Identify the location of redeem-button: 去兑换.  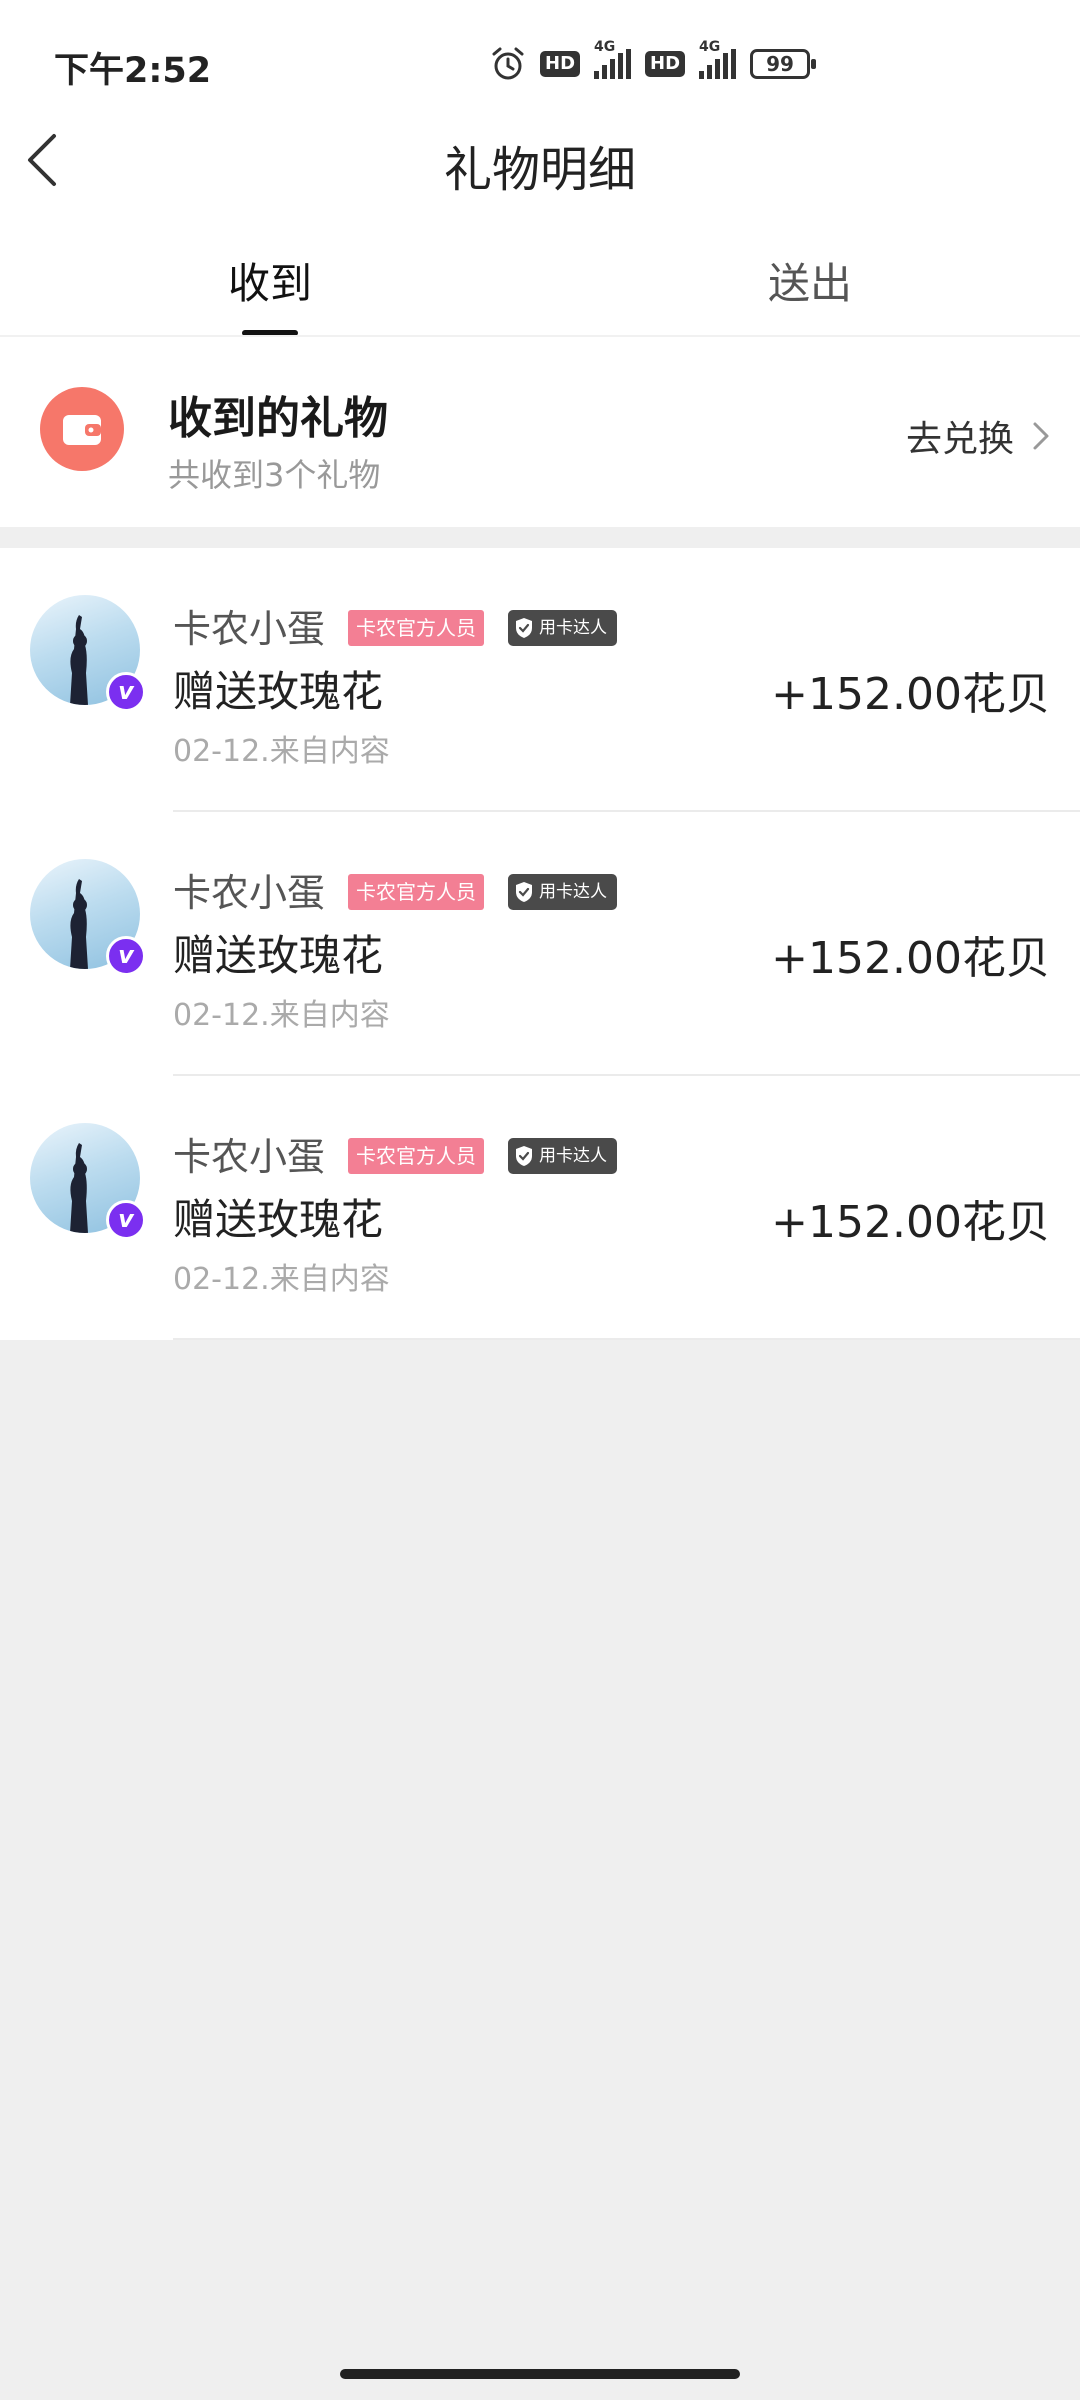
(978, 436).